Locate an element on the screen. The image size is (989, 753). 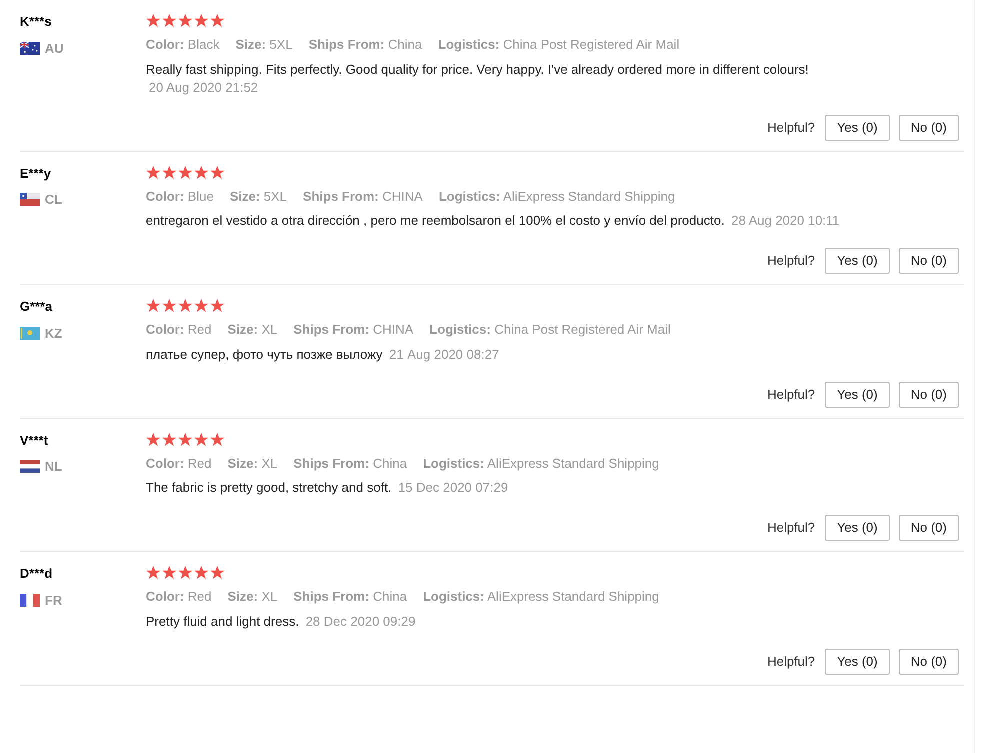
review-text: entregaron el vestido a otra dirección , pero me reembolsaron el 100% el costo y envío del producto. is located at coordinates (435, 220).